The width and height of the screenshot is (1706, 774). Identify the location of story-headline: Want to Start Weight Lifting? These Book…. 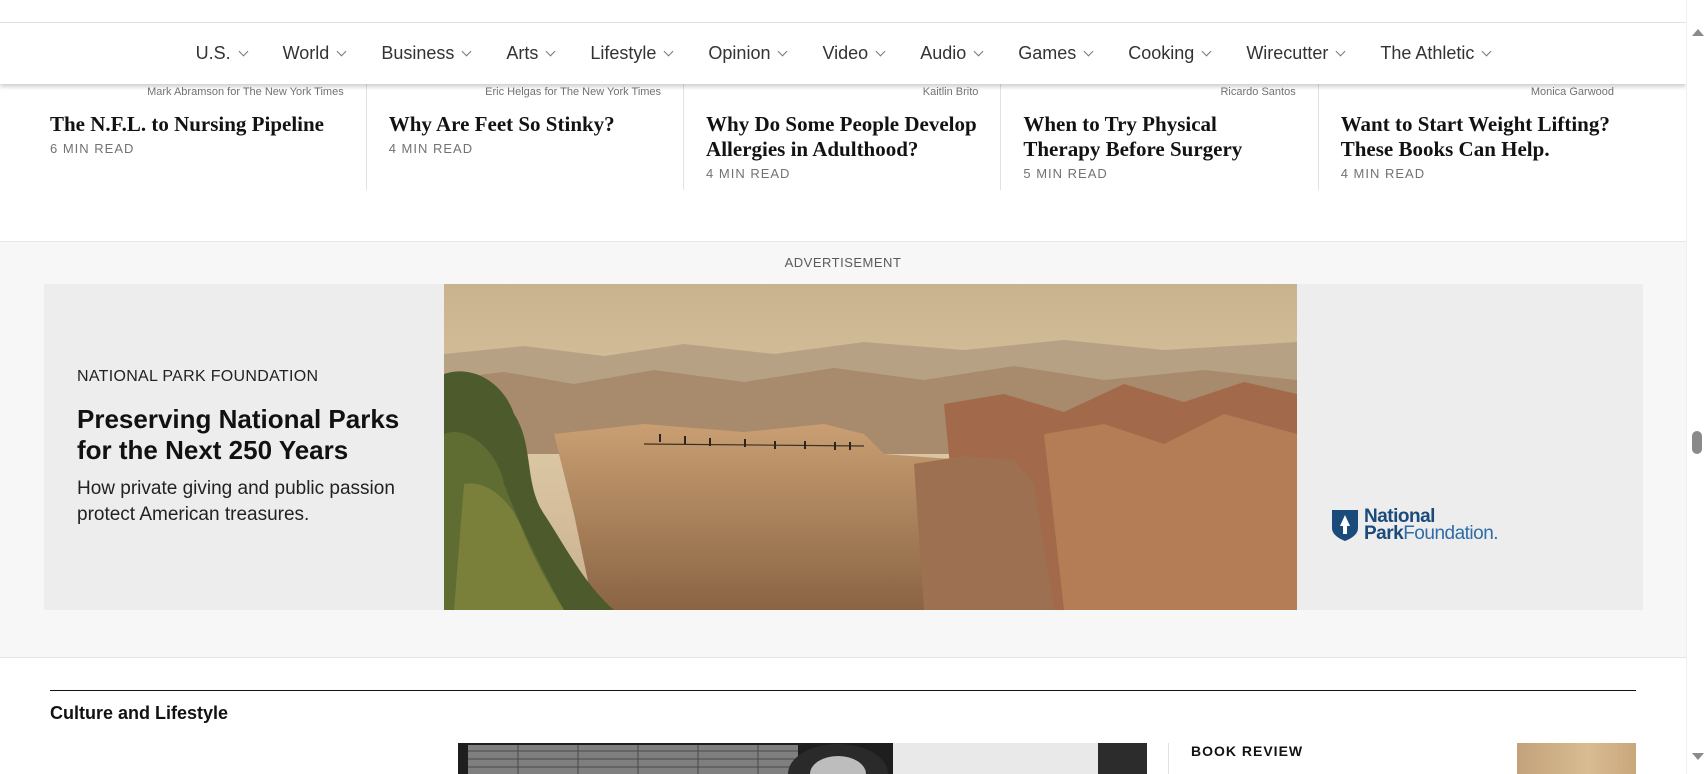
(1477, 137).